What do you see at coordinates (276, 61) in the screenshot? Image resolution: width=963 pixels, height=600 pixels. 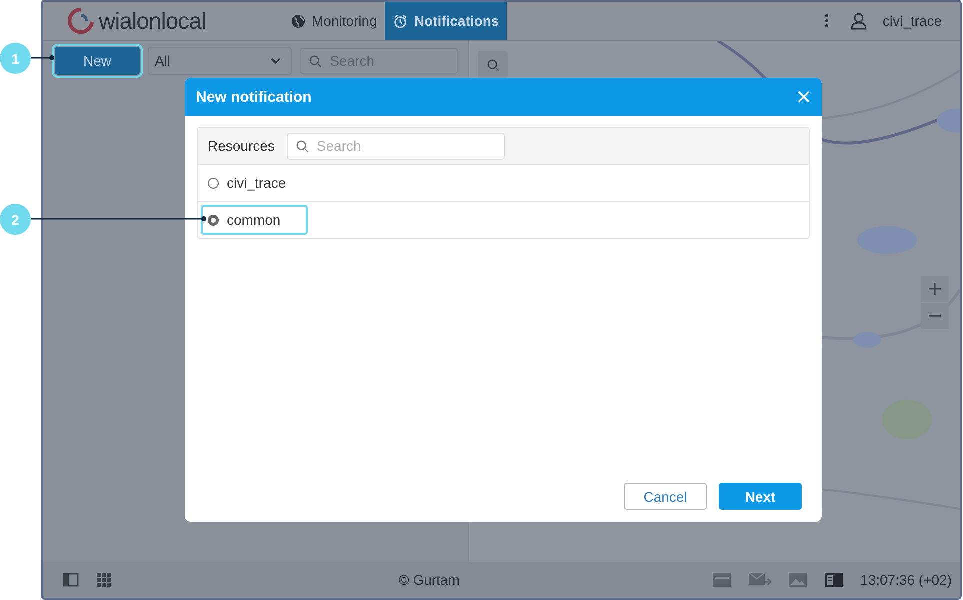 I see `chevron-down-icon` at bounding box center [276, 61].